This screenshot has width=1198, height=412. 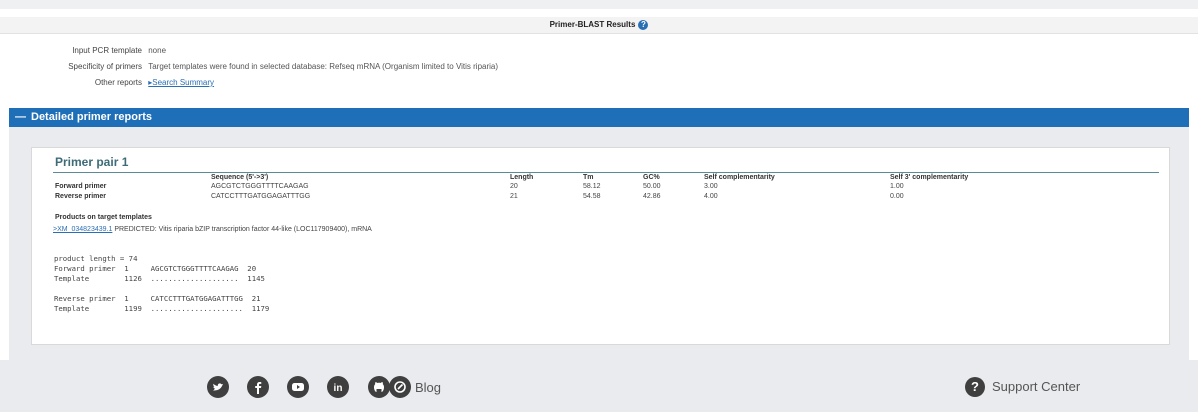 What do you see at coordinates (258, 387) in the screenshot?
I see `facebook-icon` at bounding box center [258, 387].